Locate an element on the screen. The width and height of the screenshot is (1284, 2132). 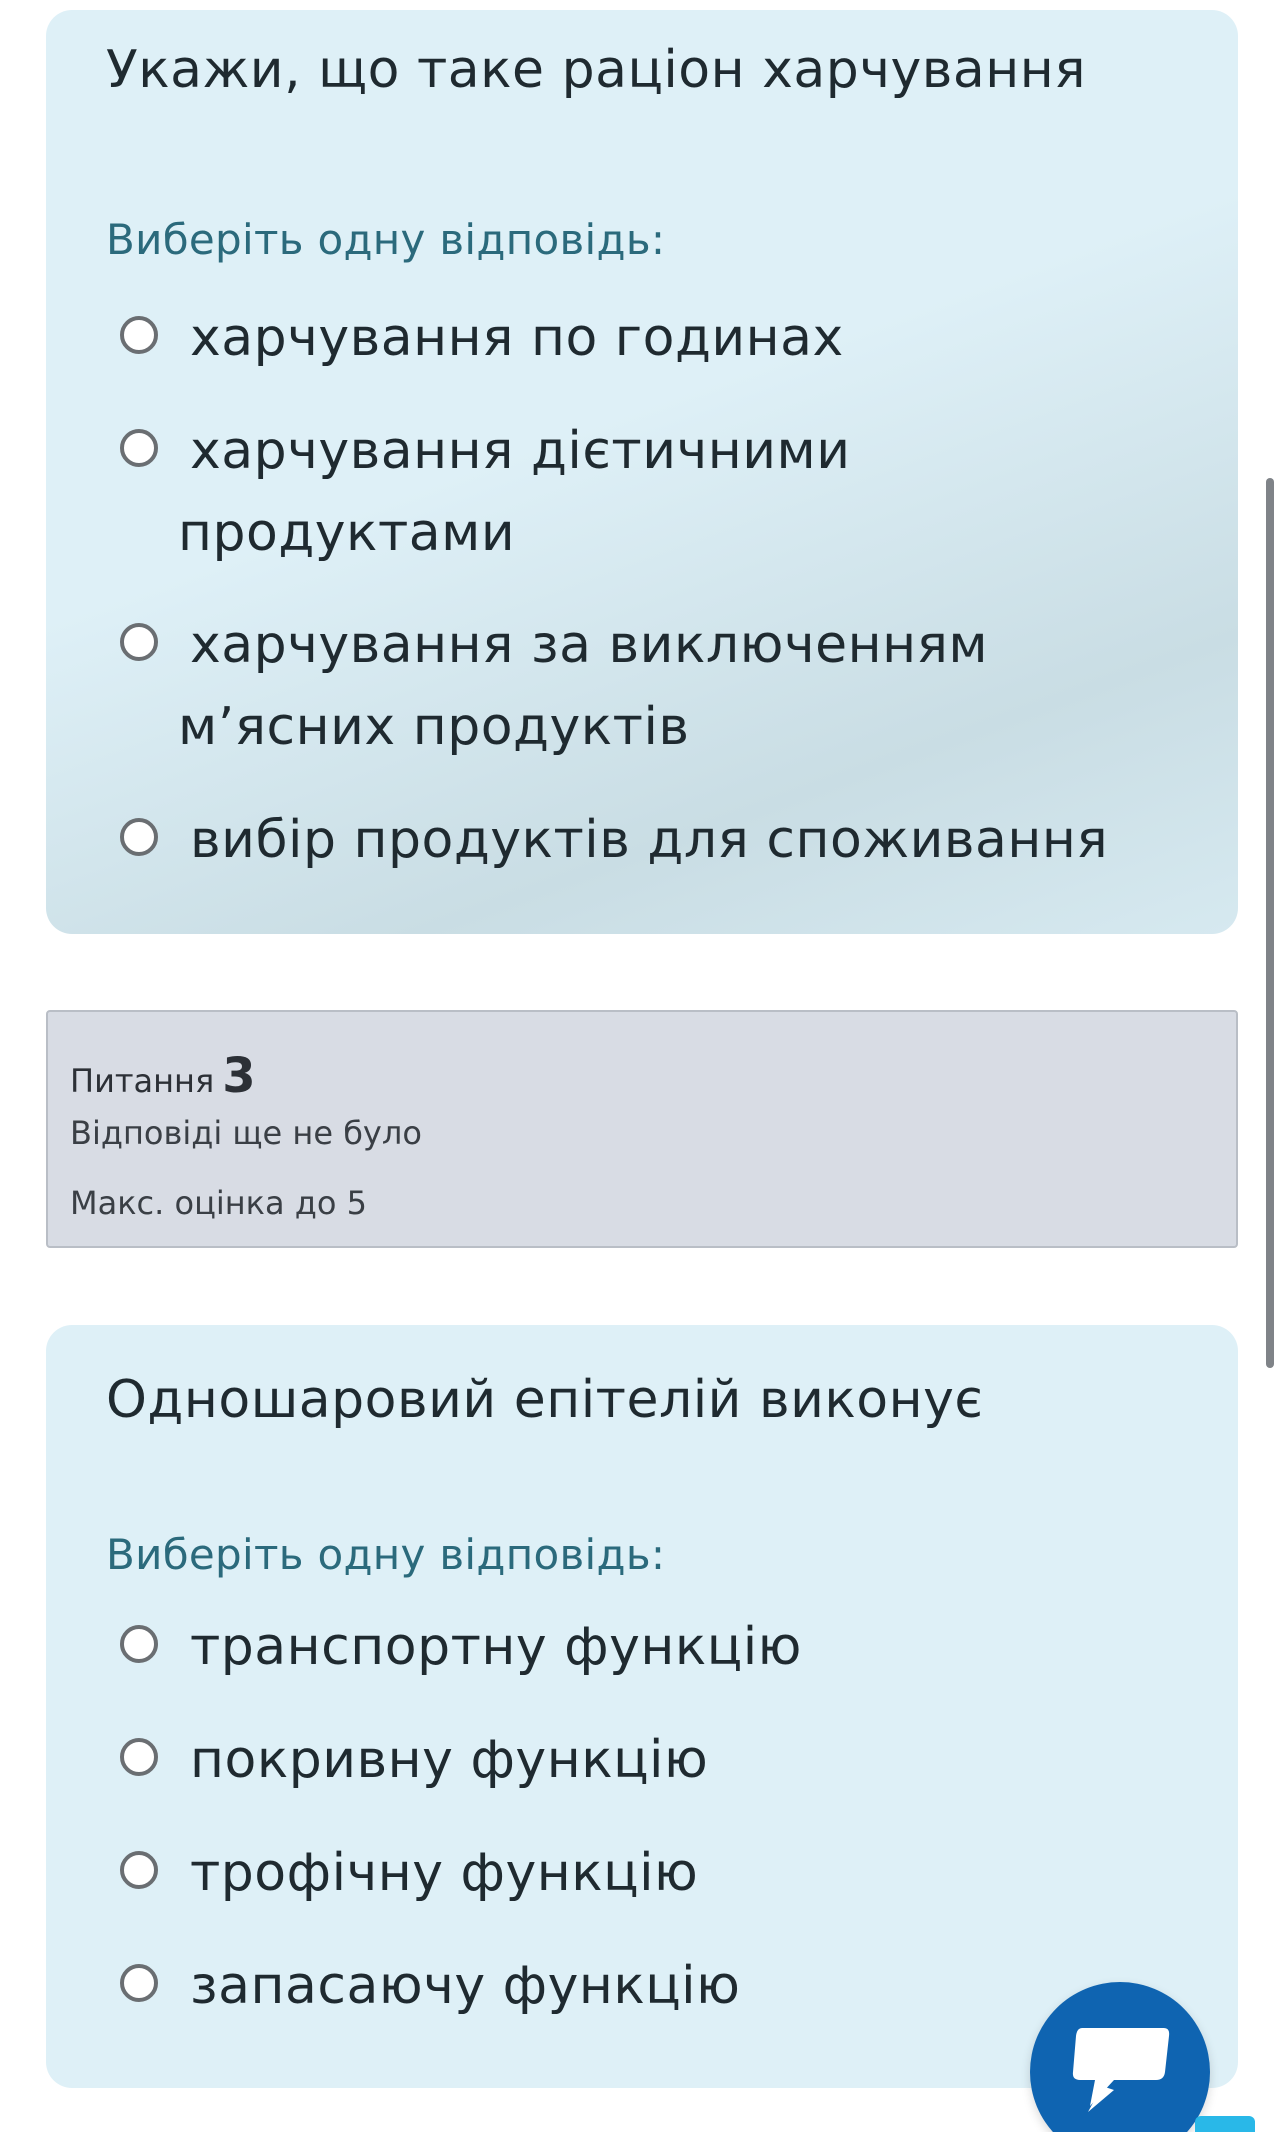
answer-label: вибір продуктів для споживання is located at coordinates (649, 840).